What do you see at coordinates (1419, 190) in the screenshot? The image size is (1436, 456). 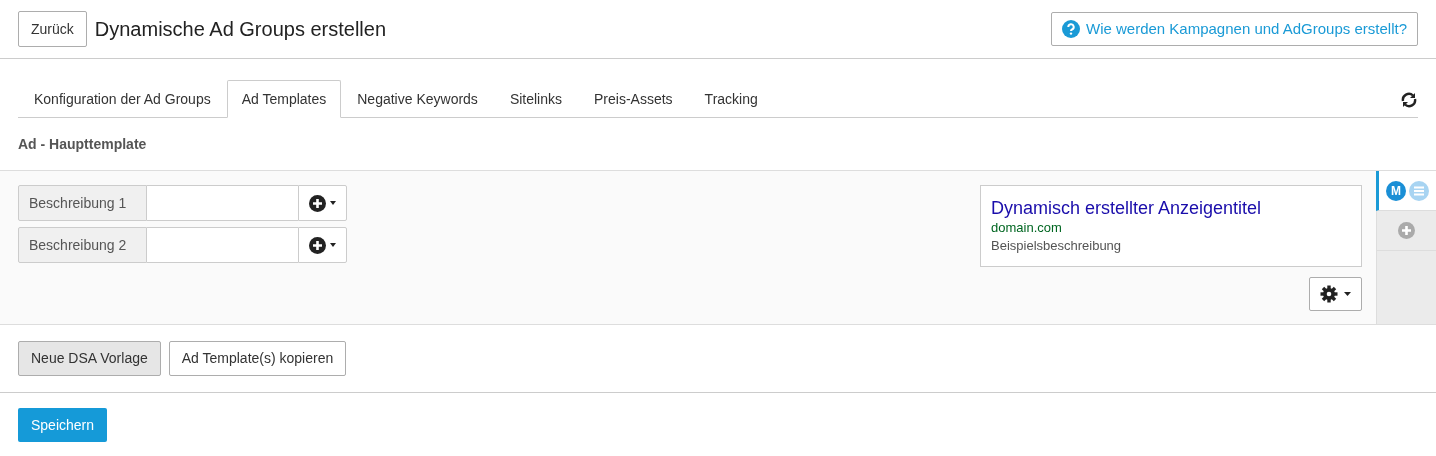 I see `list-icon` at bounding box center [1419, 190].